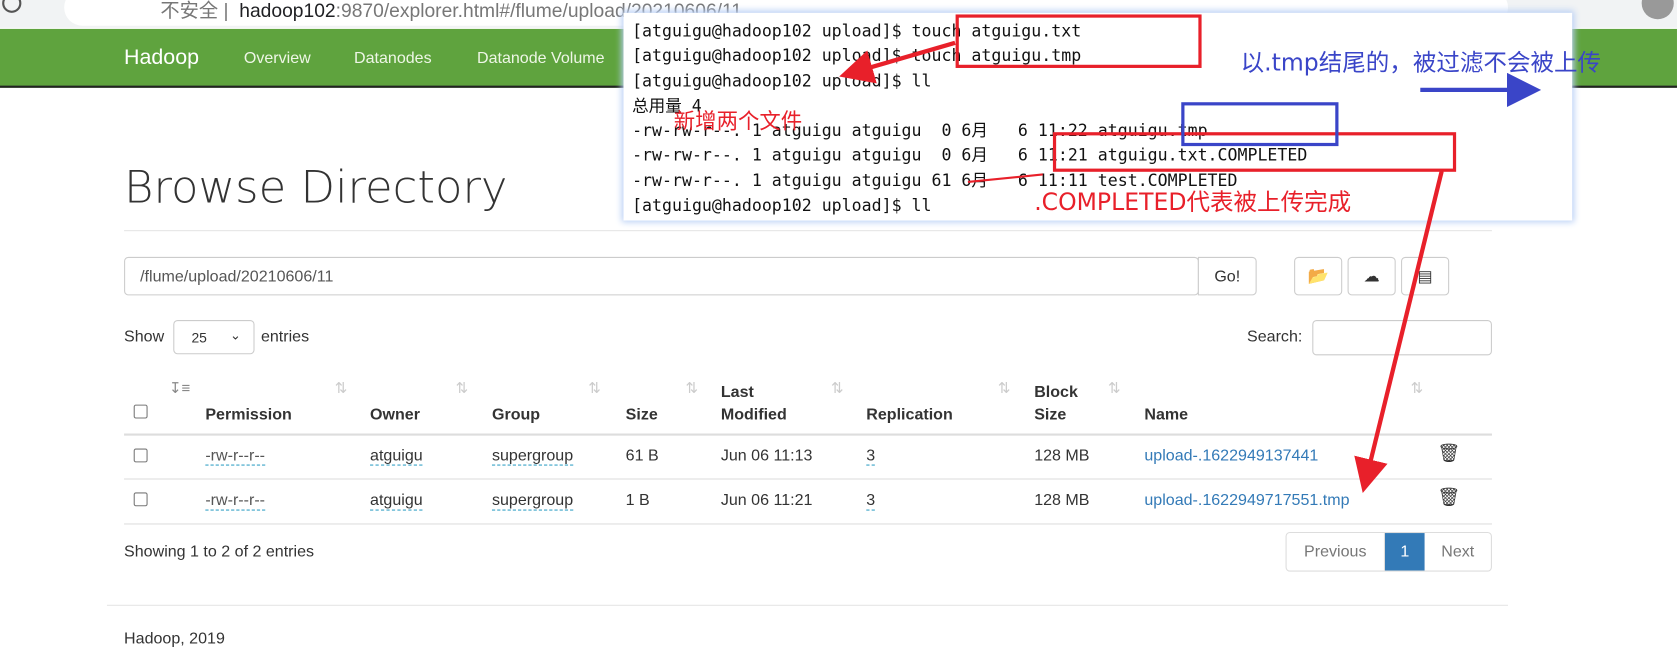  I want to click on annotation-new-files: 新增两个文件, so click(738, 121).